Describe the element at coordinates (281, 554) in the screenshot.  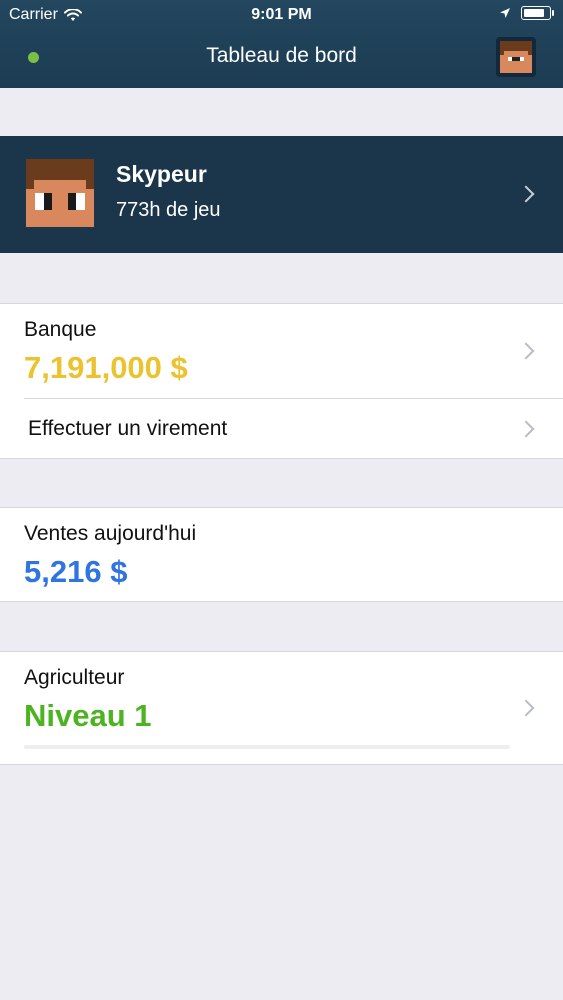
I see `sales-card: Ventes aujourd'hui 5,216 $` at that location.